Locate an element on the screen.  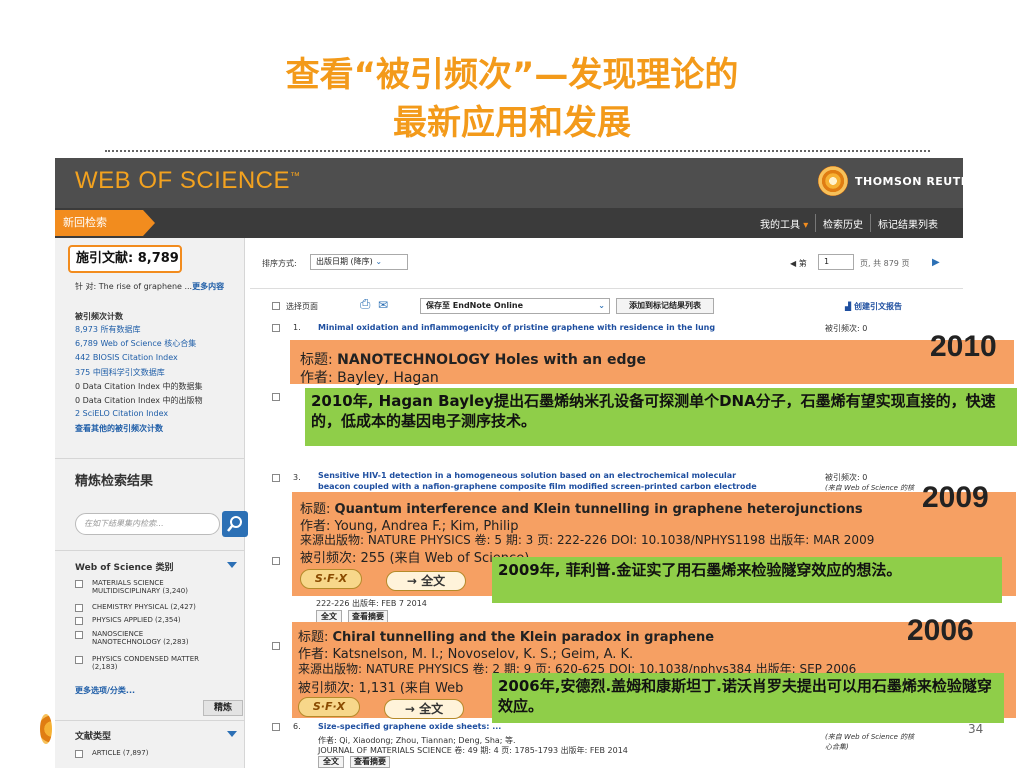
doc-type-checkbox is located at coordinates (79, 754).